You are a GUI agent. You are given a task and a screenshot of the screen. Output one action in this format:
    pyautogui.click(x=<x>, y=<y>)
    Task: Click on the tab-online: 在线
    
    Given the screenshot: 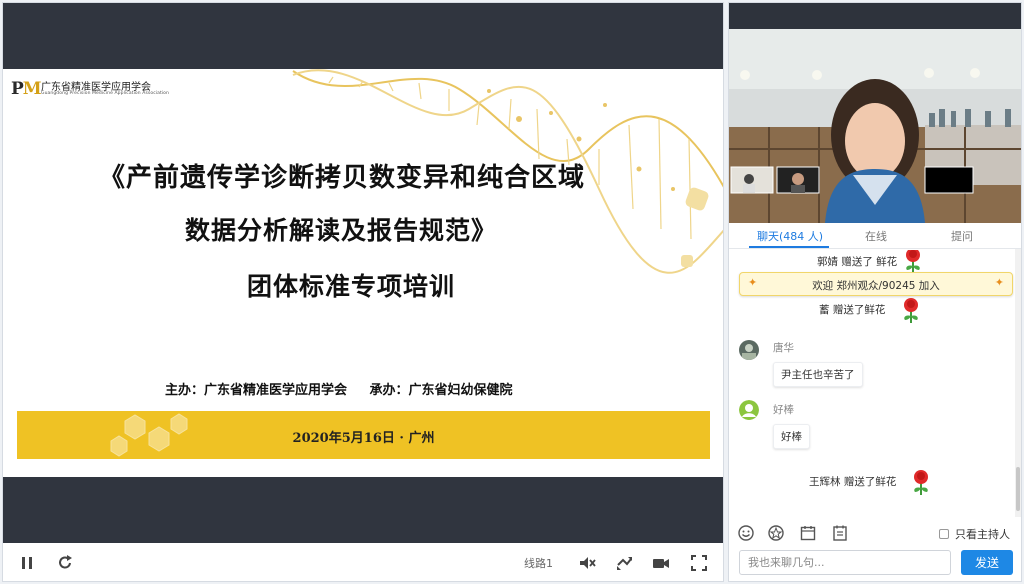 What is the action you would take?
    pyautogui.click(x=876, y=236)
    